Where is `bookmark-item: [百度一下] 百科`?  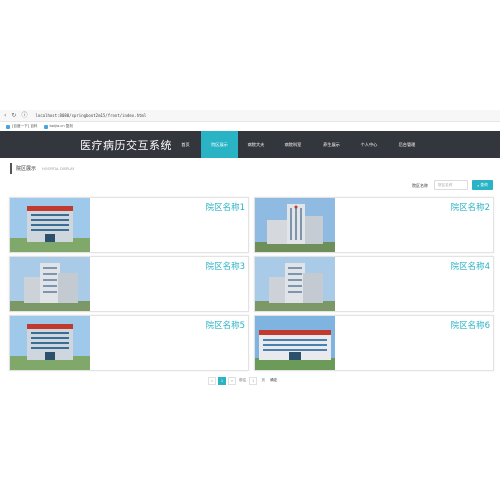
bookmark-item: [百度一下] 百科 is located at coordinates (22, 126).